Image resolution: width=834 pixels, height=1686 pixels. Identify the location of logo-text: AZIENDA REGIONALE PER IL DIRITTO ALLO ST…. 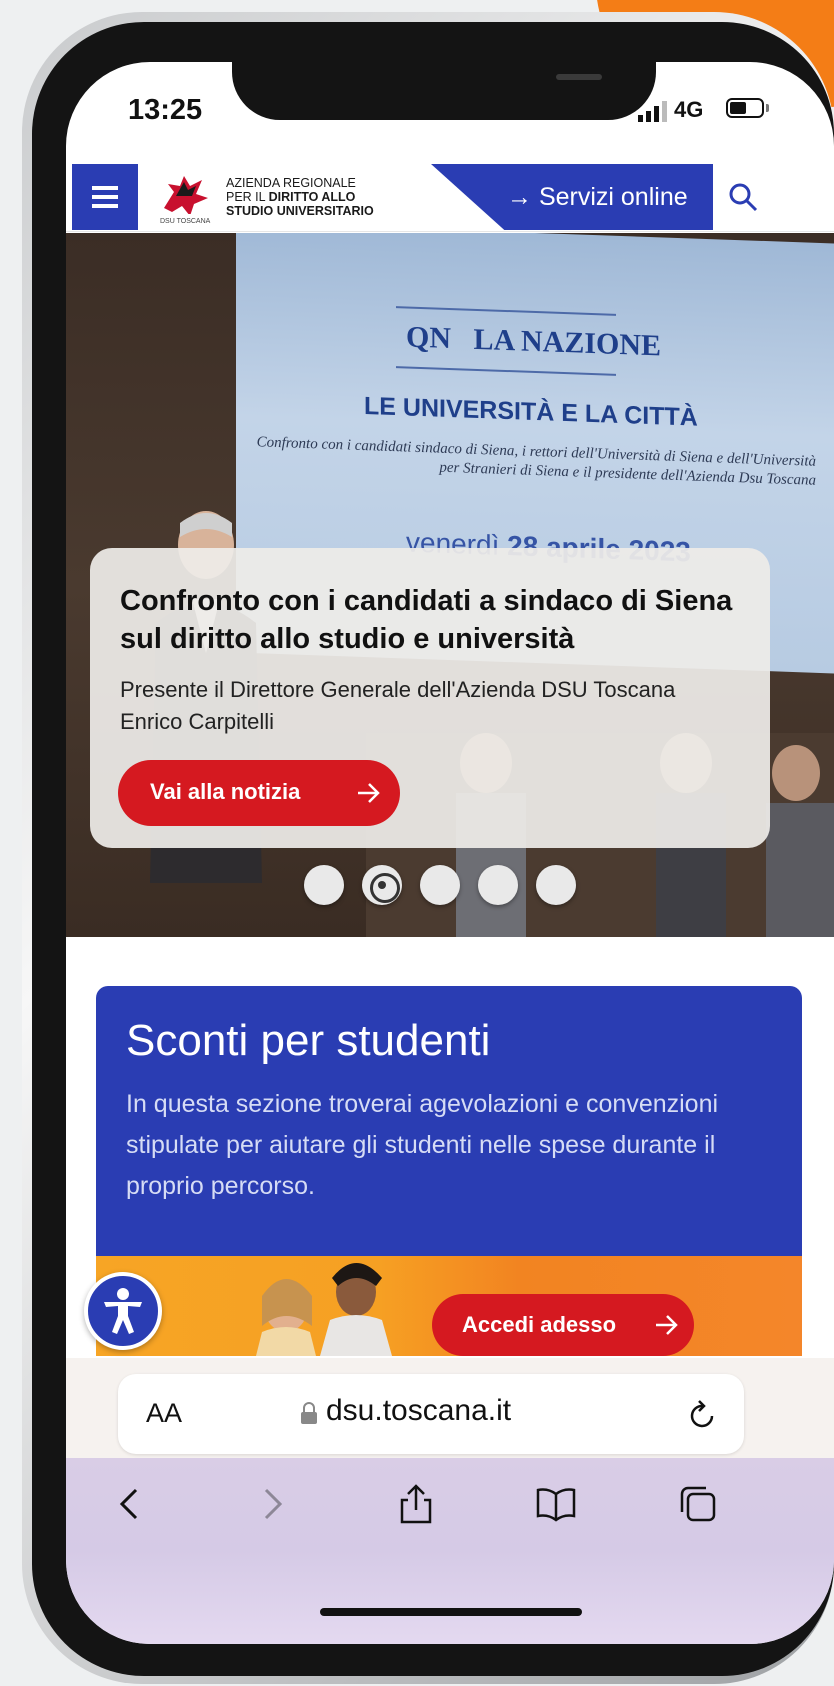
(326, 197).